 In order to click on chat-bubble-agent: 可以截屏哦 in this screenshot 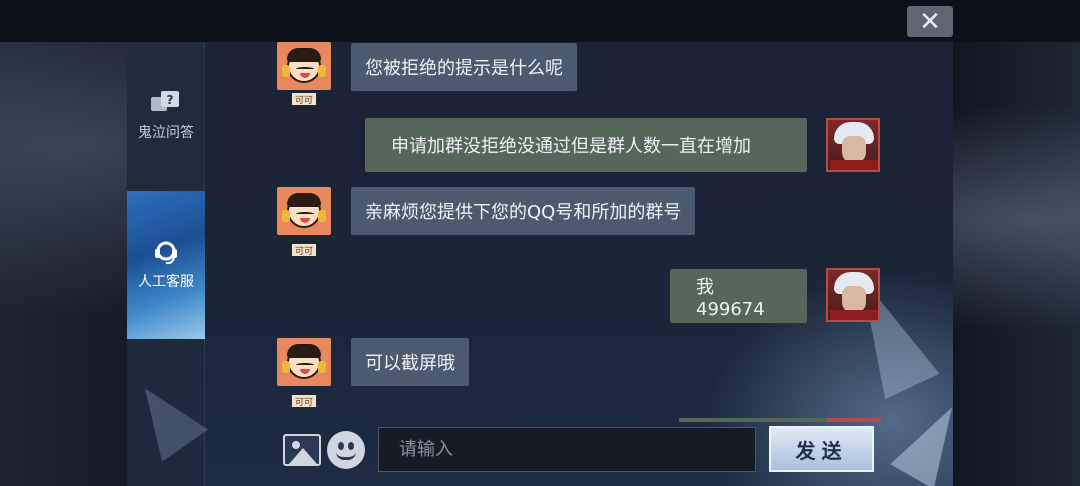, I will do `click(410, 362)`.